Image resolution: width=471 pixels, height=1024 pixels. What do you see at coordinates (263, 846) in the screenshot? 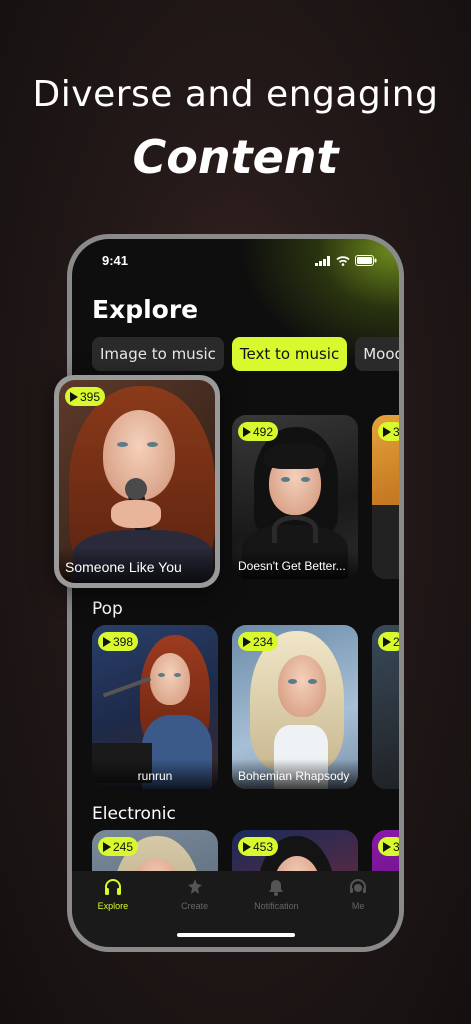
I see `play-count: 453` at bounding box center [263, 846].